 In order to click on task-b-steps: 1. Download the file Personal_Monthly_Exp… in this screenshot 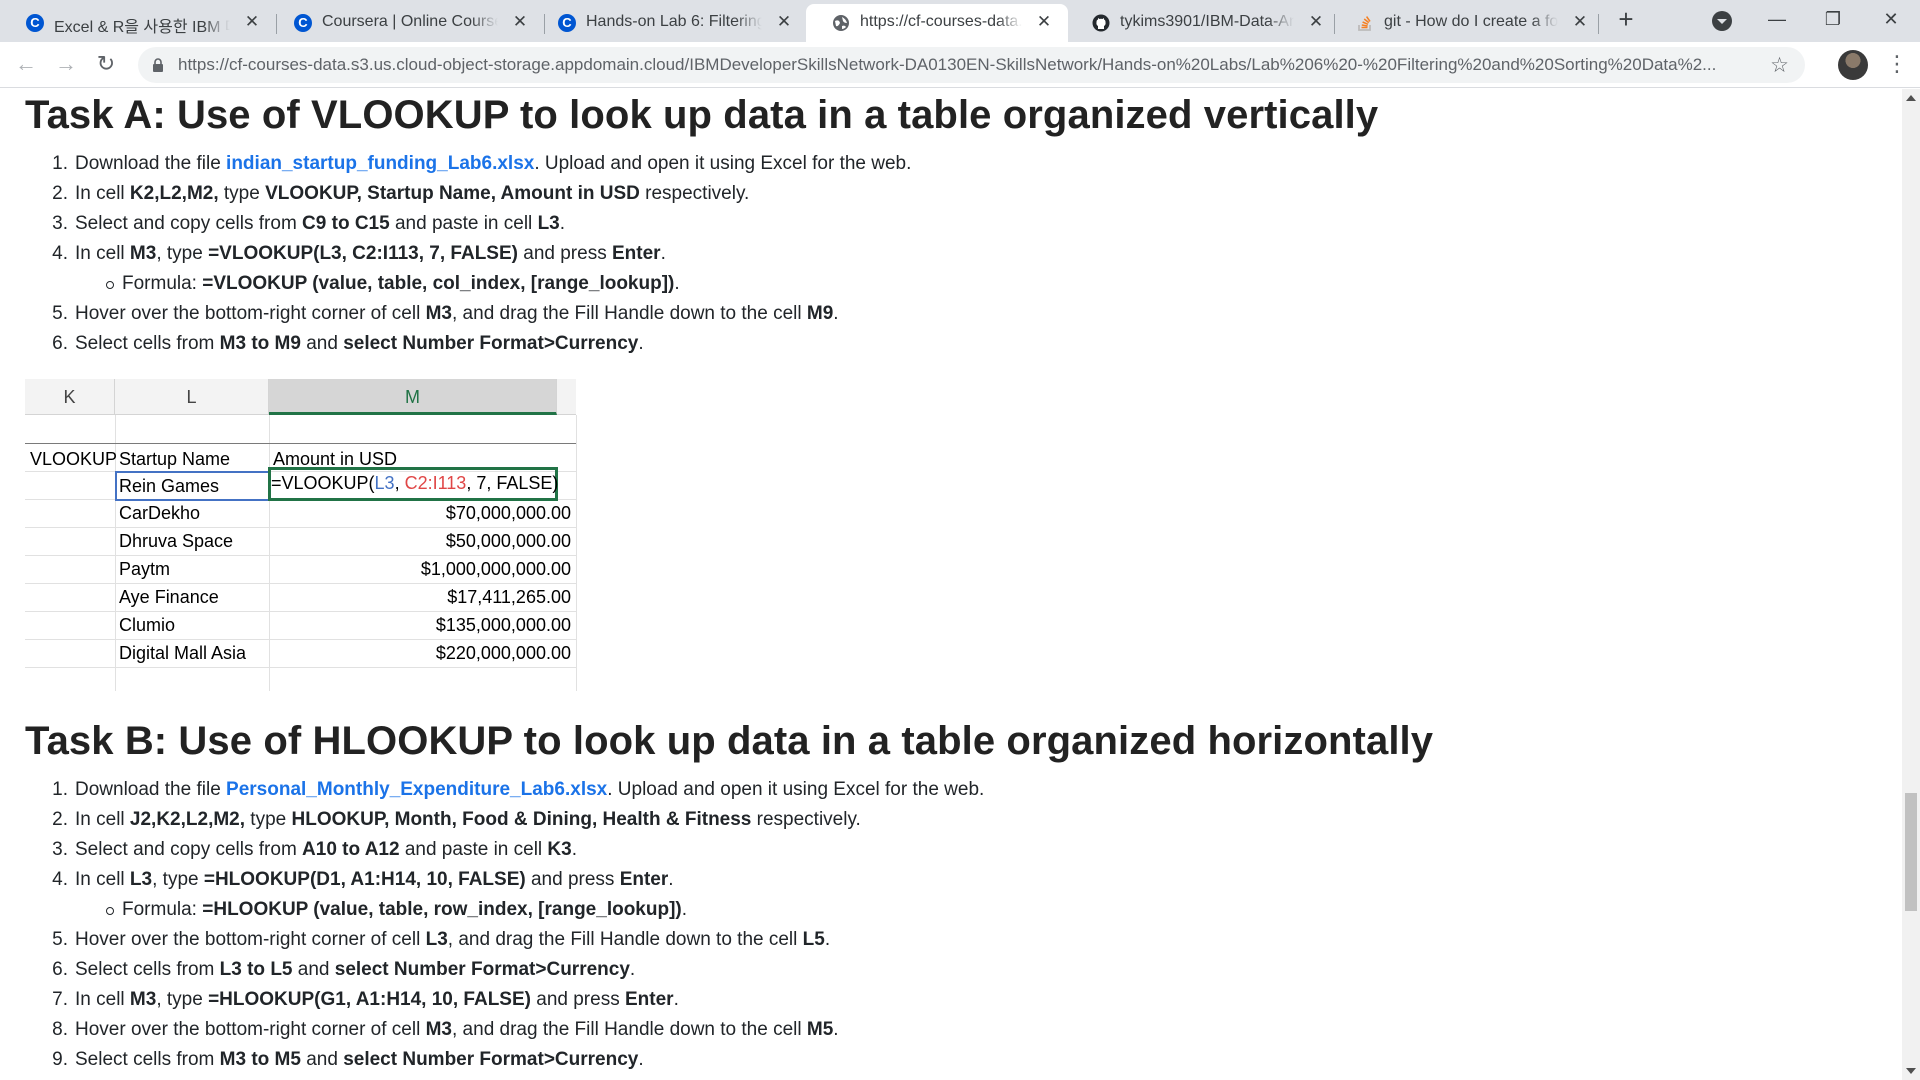, I will do `click(506, 925)`.